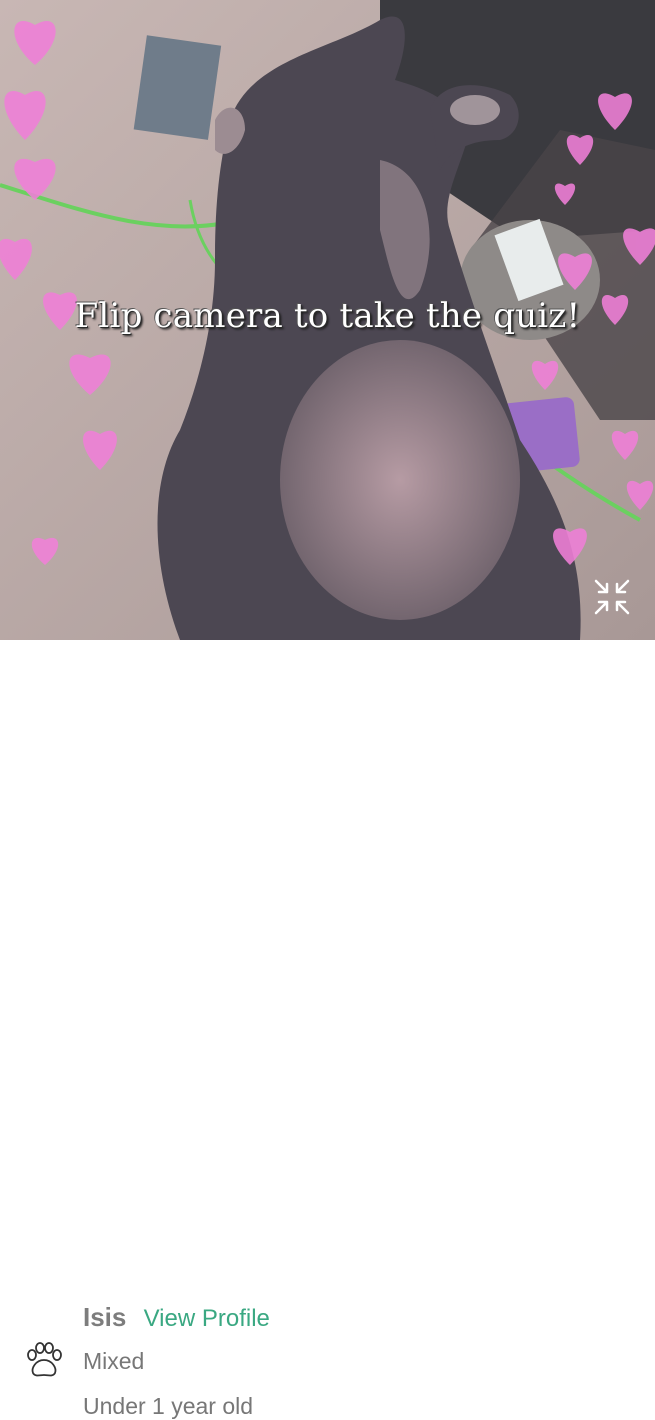  Describe the element at coordinates (168, 1406) in the screenshot. I see `age-text: Under 1 year old` at that location.